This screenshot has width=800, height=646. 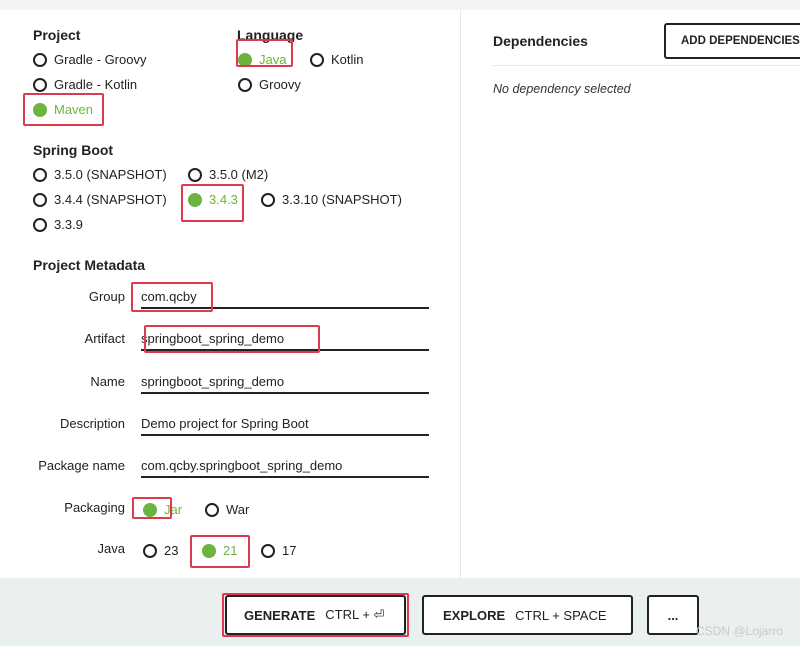 I want to click on boot-option-3-4-4-snapshot: 3.4.4 (SNAPSHOT), so click(x=100, y=199).